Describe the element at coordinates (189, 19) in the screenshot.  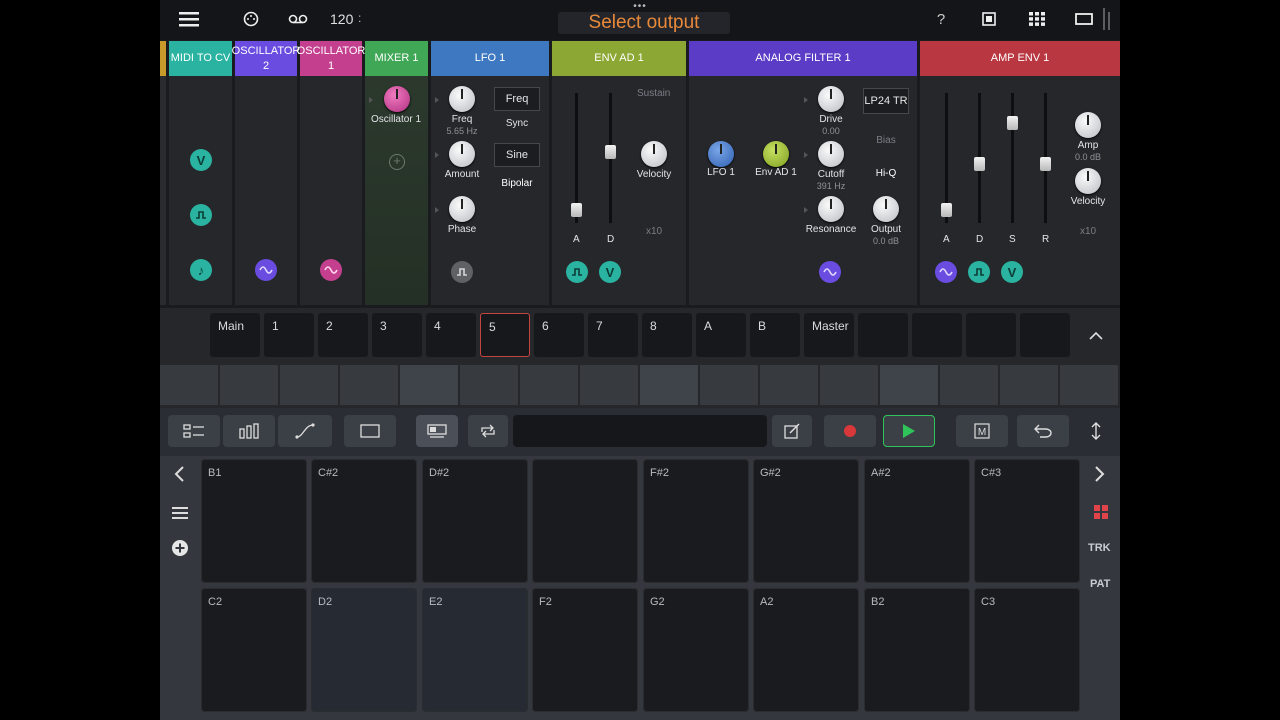
I see `menu-icon` at that location.